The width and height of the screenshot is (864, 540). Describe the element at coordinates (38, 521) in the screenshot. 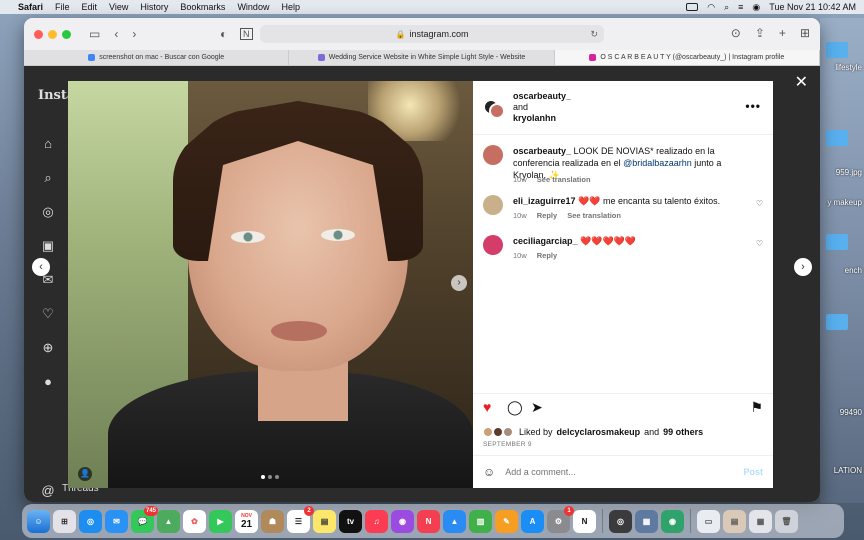

I see `finder-icon: ☺` at that location.